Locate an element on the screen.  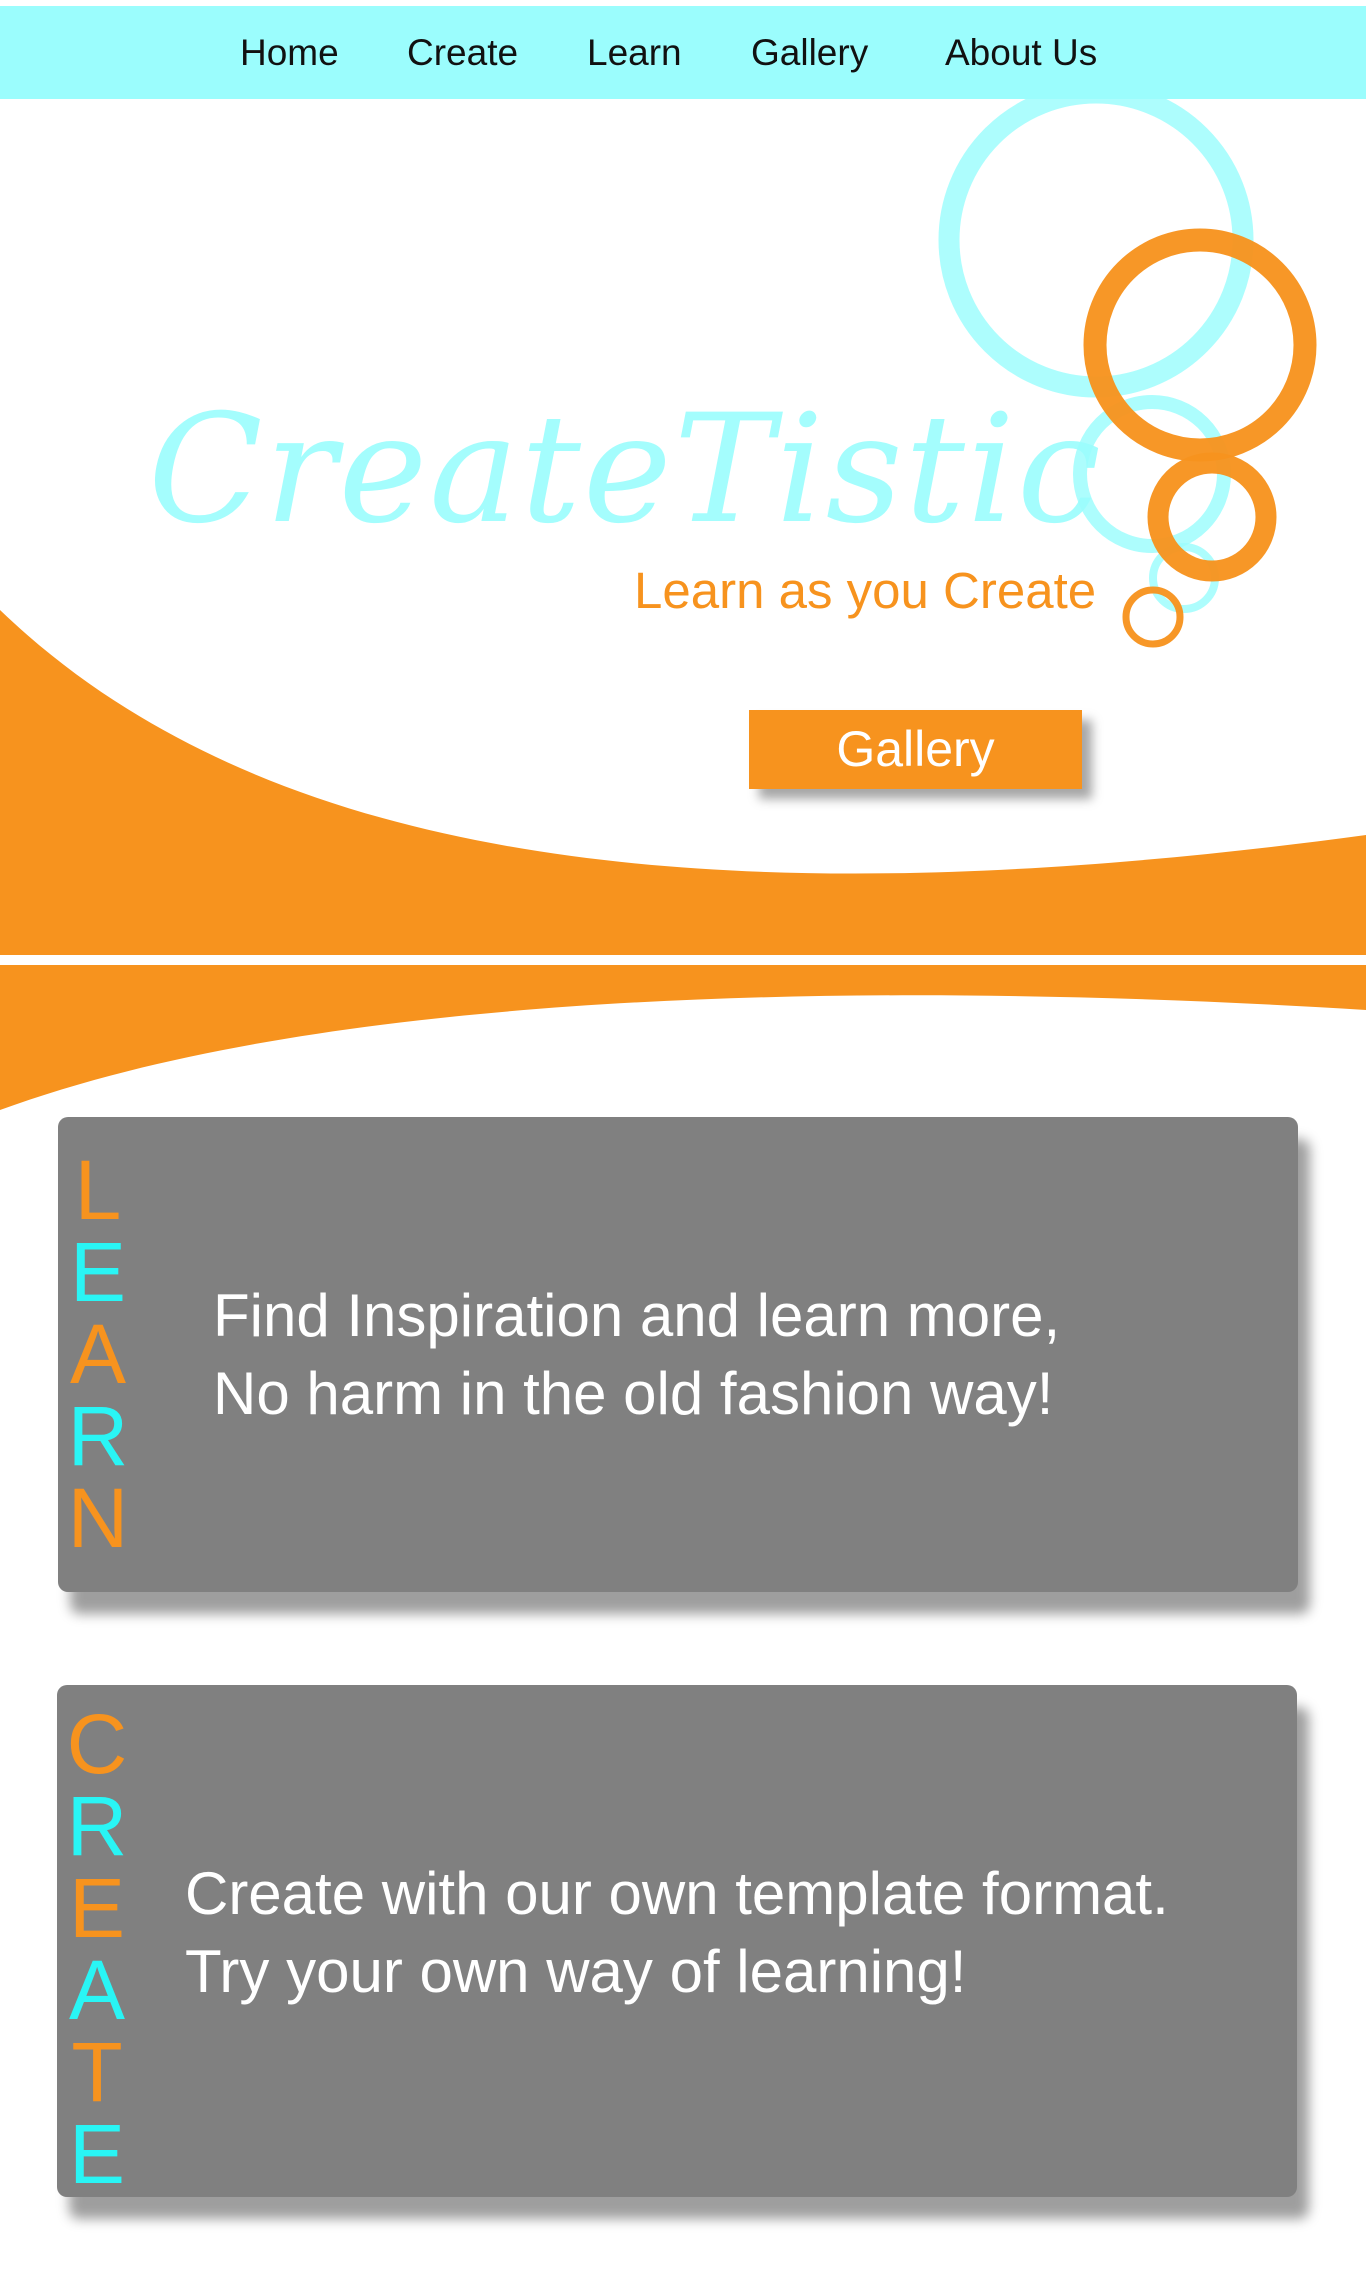
learn-line-2: No harm in the old fashion way! is located at coordinates (633, 1393).